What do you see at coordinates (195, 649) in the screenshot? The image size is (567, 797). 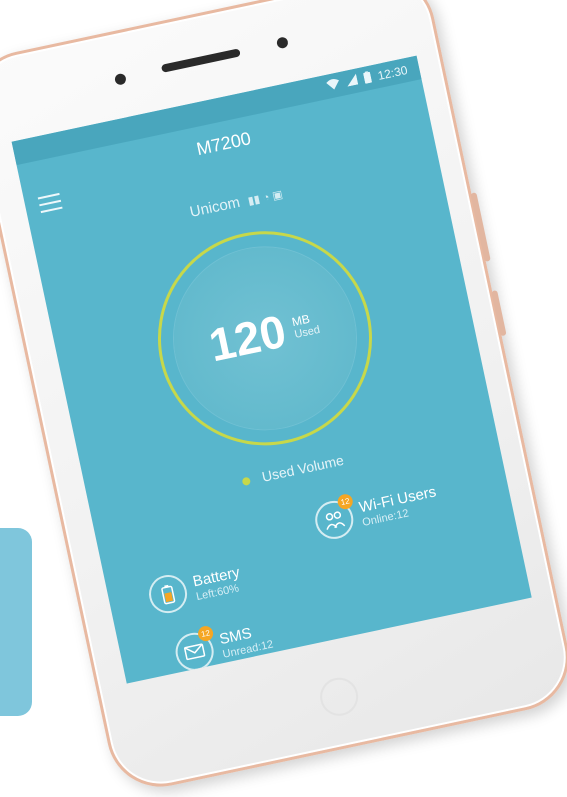 I see `envelope-icon: 12` at bounding box center [195, 649].